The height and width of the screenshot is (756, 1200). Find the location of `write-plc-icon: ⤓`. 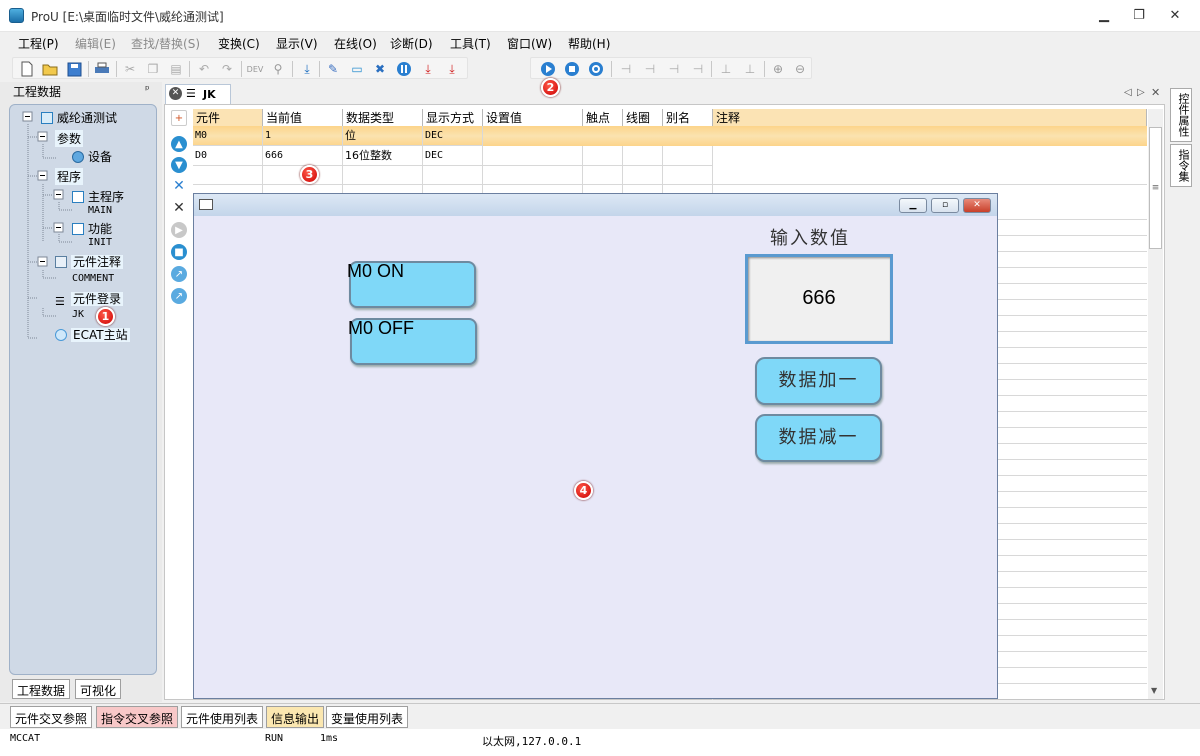

write-plc-icon: ⤓ is located at coordinates (428, 69).